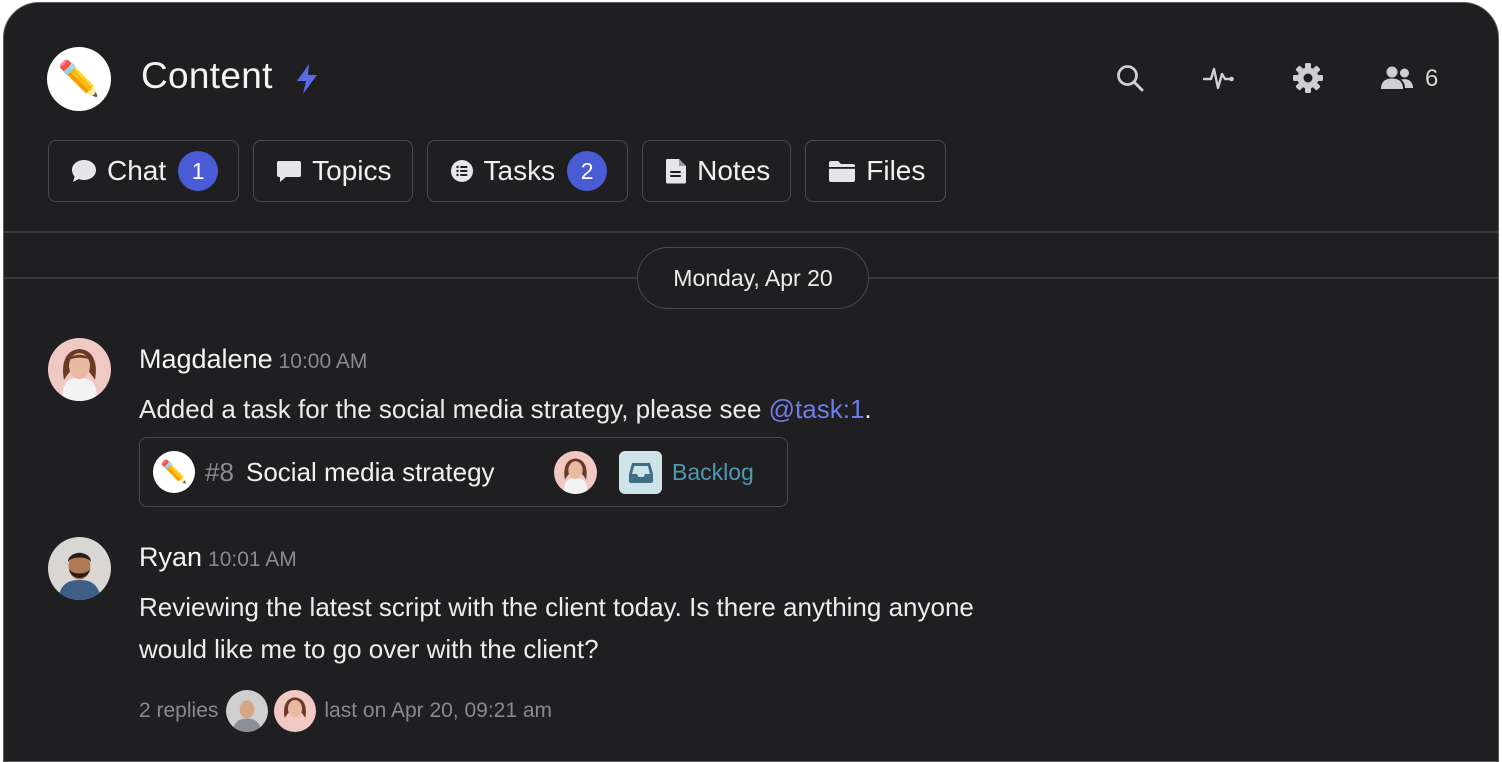 The height and width of the screenshot is (762, 1502). I want to click on inbox-tray-icon, so click(640, 472).